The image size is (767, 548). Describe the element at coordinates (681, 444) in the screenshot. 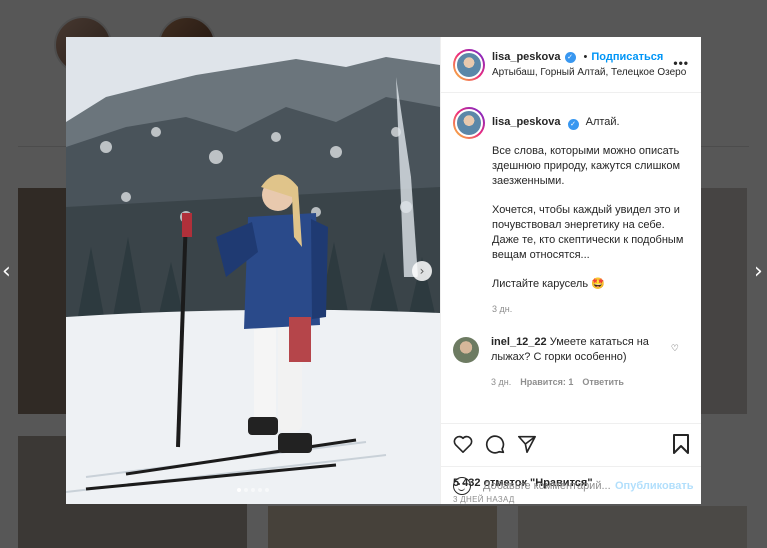

I see `bookmark-icon` at that location.